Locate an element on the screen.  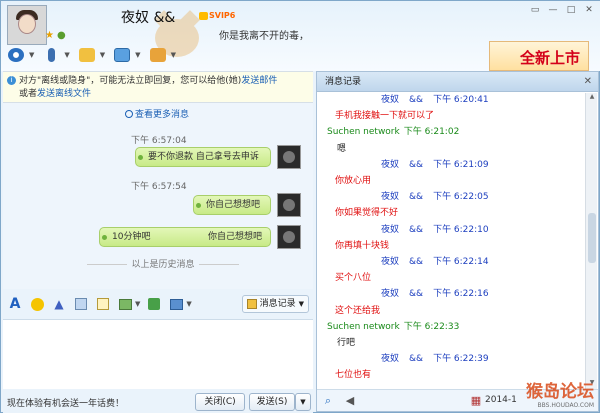
window-controls: ▭ — □ ✕ is located at coordinates (562, 10).